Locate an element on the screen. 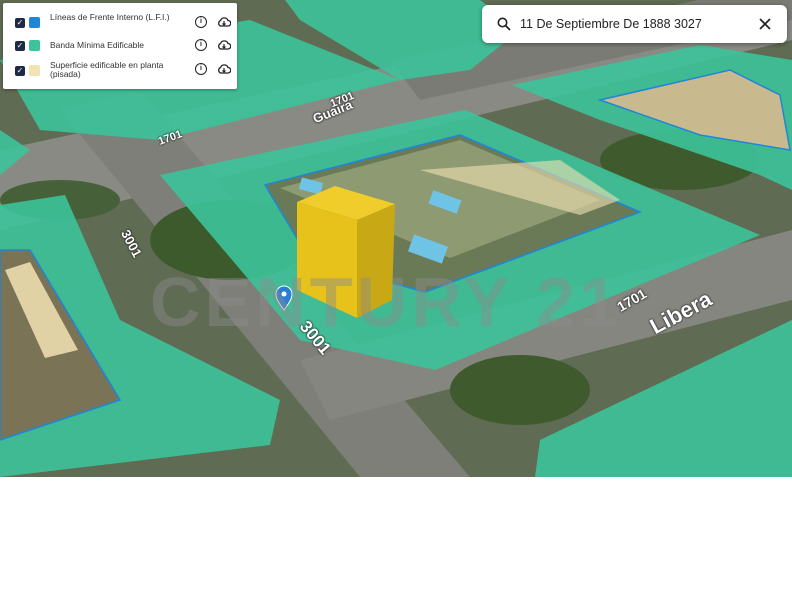  address-search-input is located at coordinates (635, 24).